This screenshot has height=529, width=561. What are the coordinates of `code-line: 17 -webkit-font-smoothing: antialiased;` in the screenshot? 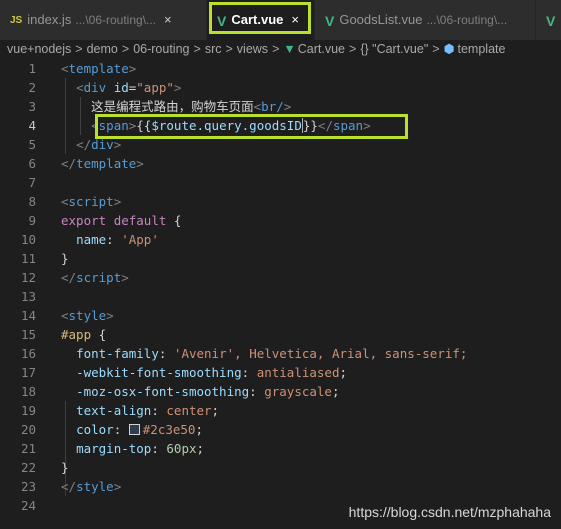 It's located at (280, 372).